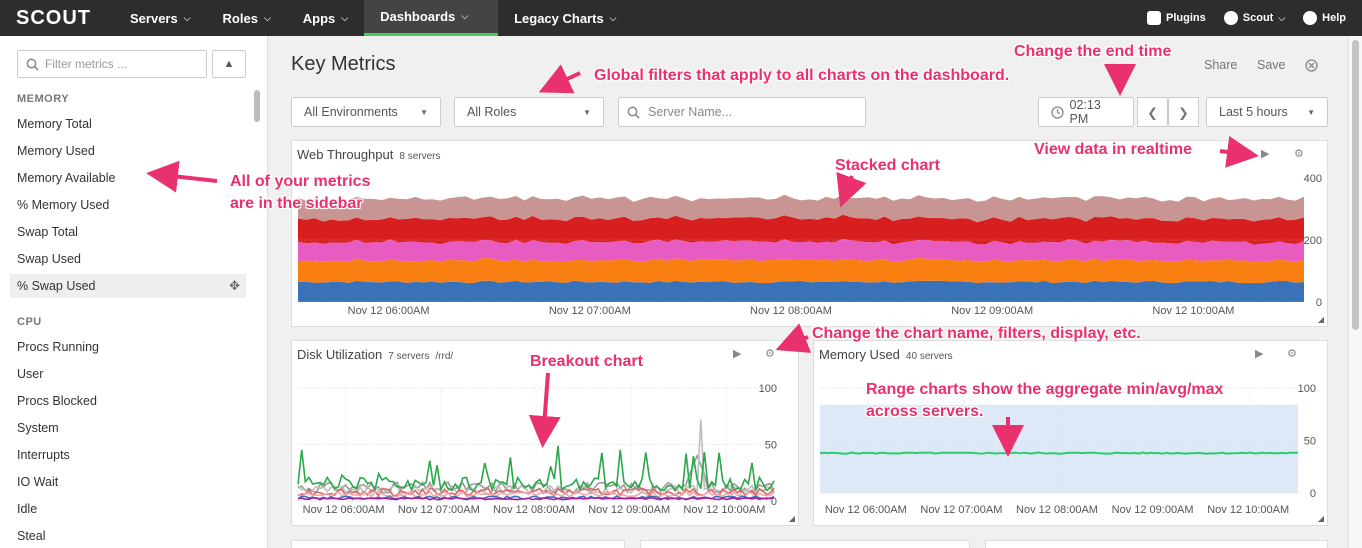  Describe the element at coordinates (296, 203) in the screenshot. I see `annotation-sidebar-line2: are in the sidebar` at that location.